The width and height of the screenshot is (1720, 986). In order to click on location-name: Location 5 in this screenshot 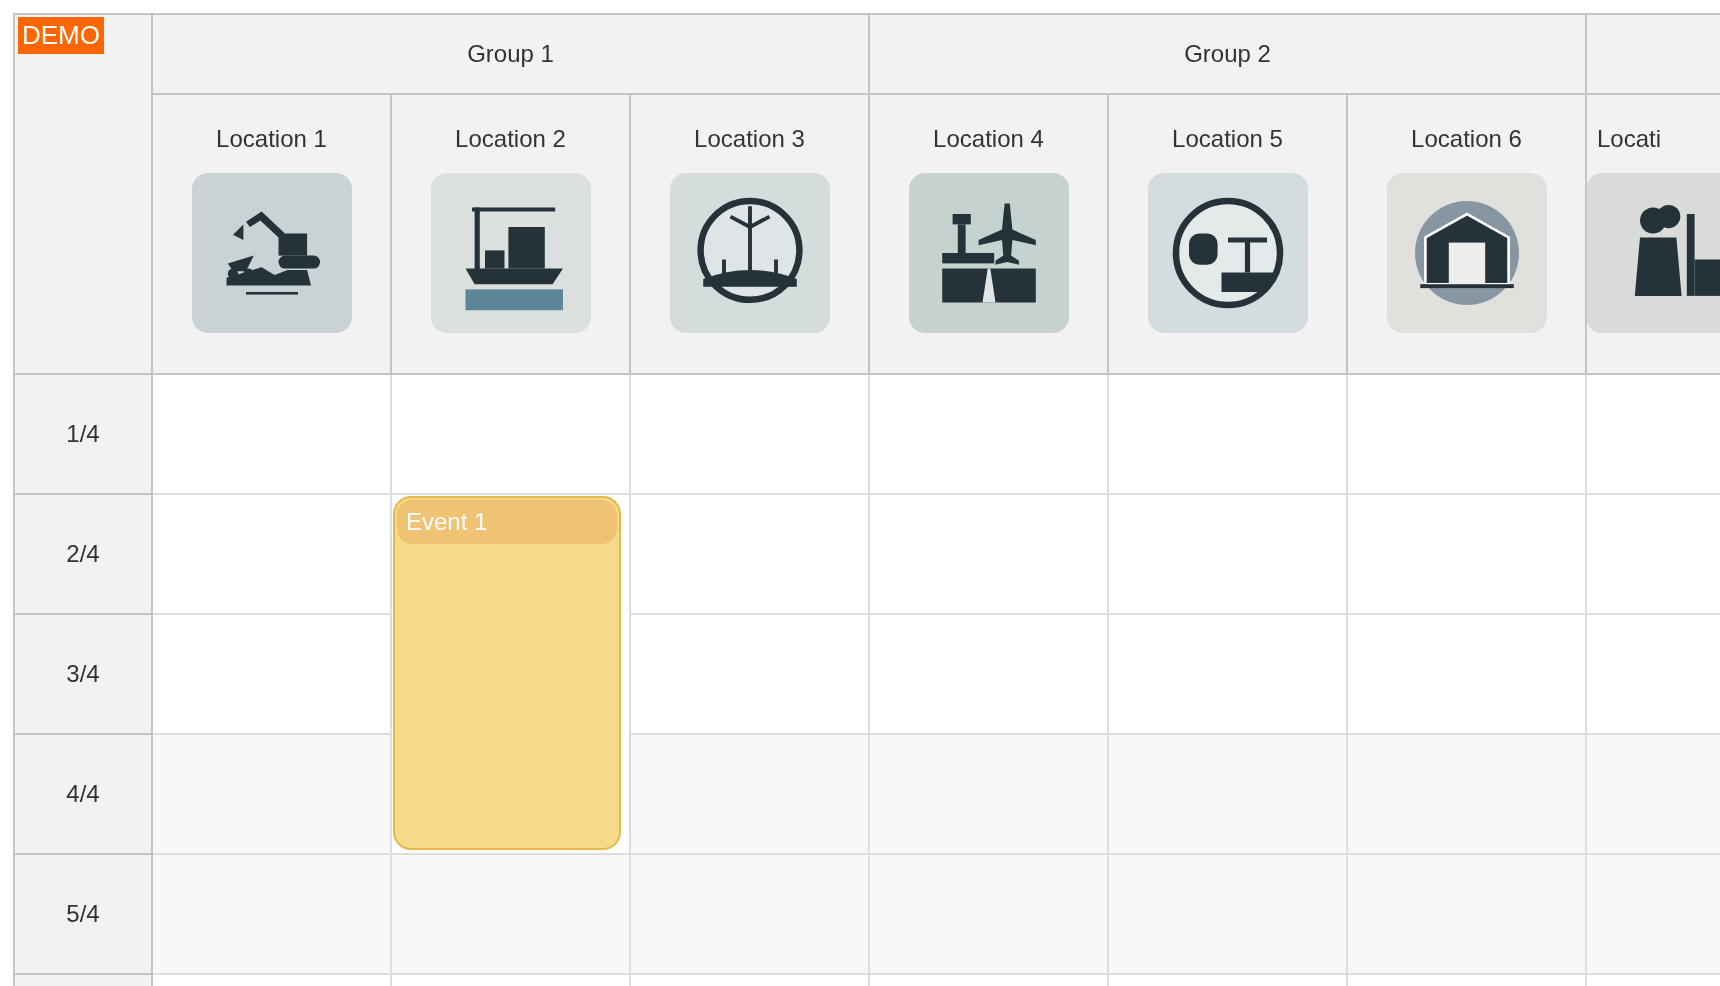, I will do `click(1227, 139)`.